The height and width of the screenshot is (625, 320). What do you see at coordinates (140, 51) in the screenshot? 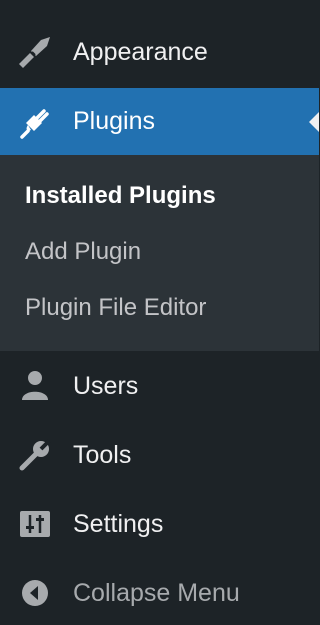
I see `menu-item-label: Appearance` at bounding box center [140, 51].